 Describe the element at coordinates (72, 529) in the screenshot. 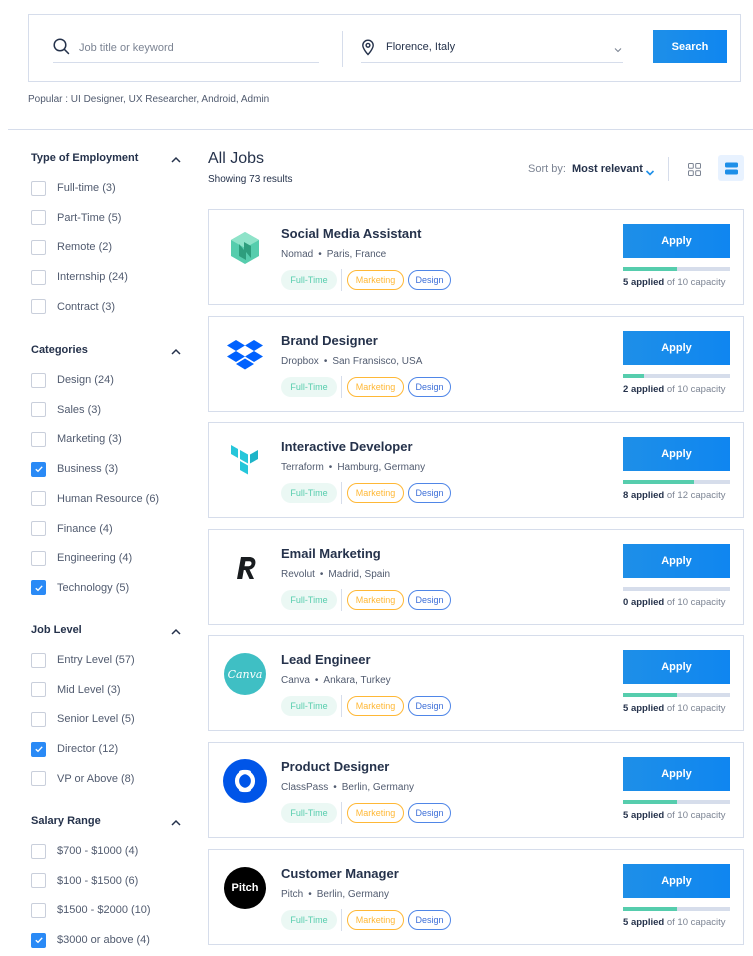

I see `filter-option: Finance (4)` at that location.